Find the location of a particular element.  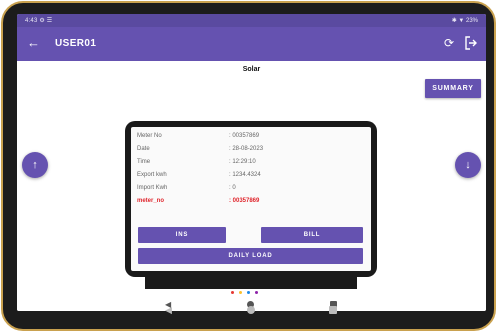

color-dots is located at coordinates (251, 293).